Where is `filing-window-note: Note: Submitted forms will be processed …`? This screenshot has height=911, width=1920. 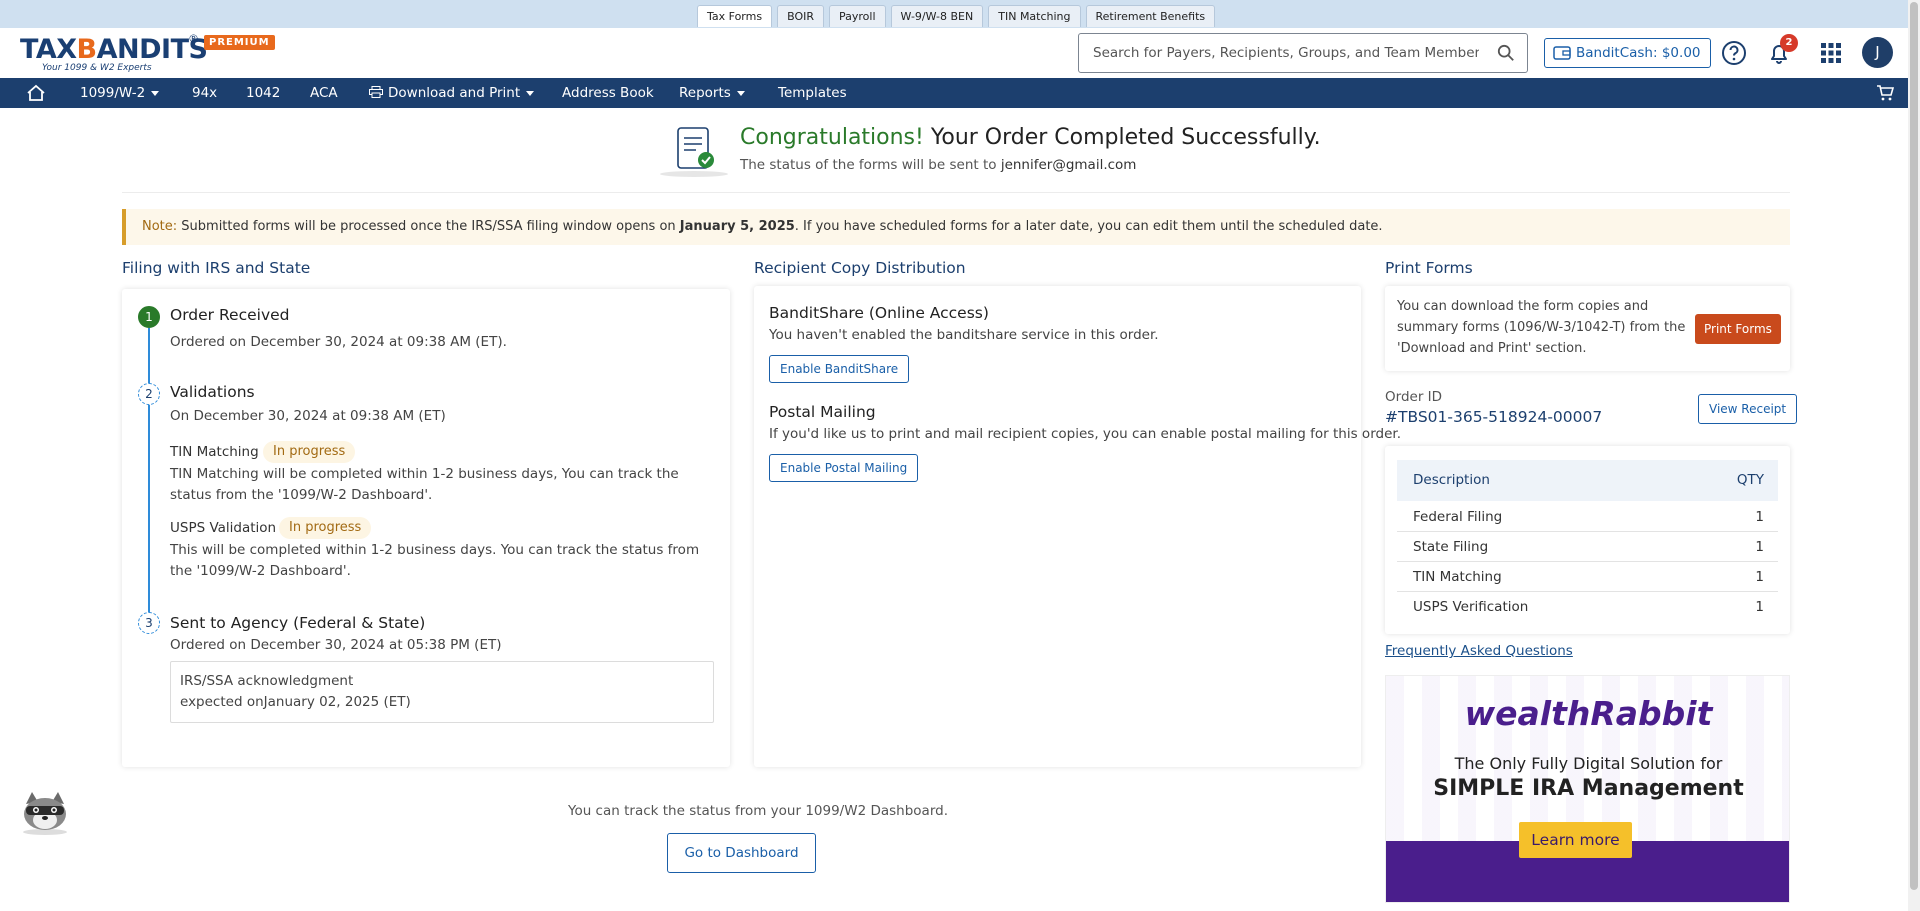 filing-window-note: Note: Submitted forms will be processed … is located at coordinates (956, 227).